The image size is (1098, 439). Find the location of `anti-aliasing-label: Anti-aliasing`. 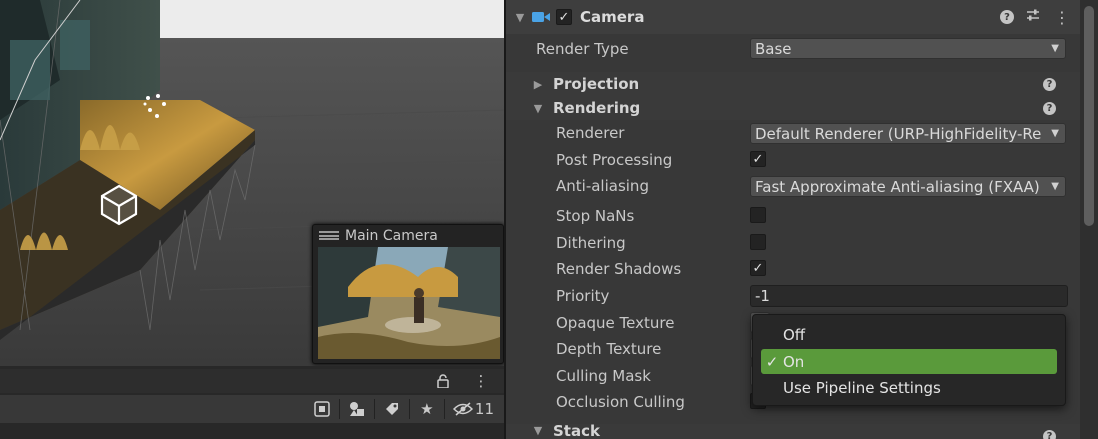

anti-aliasing-label: Anti-aliasing is located at coordinates (602, 186).